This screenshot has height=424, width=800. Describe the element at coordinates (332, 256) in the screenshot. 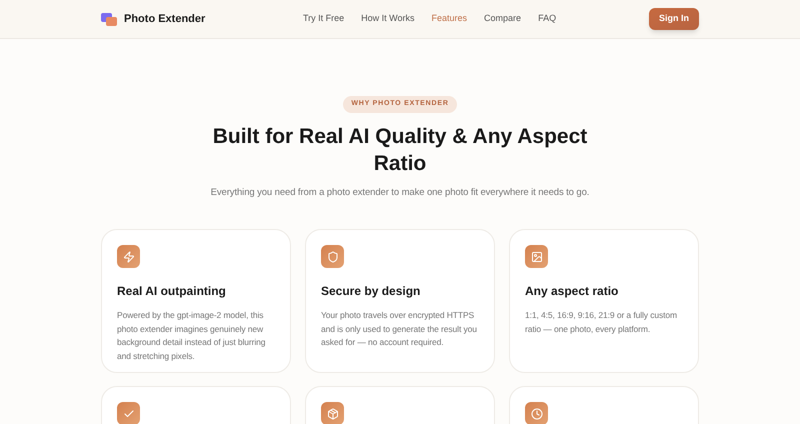

I see `shield-icon` at that location.